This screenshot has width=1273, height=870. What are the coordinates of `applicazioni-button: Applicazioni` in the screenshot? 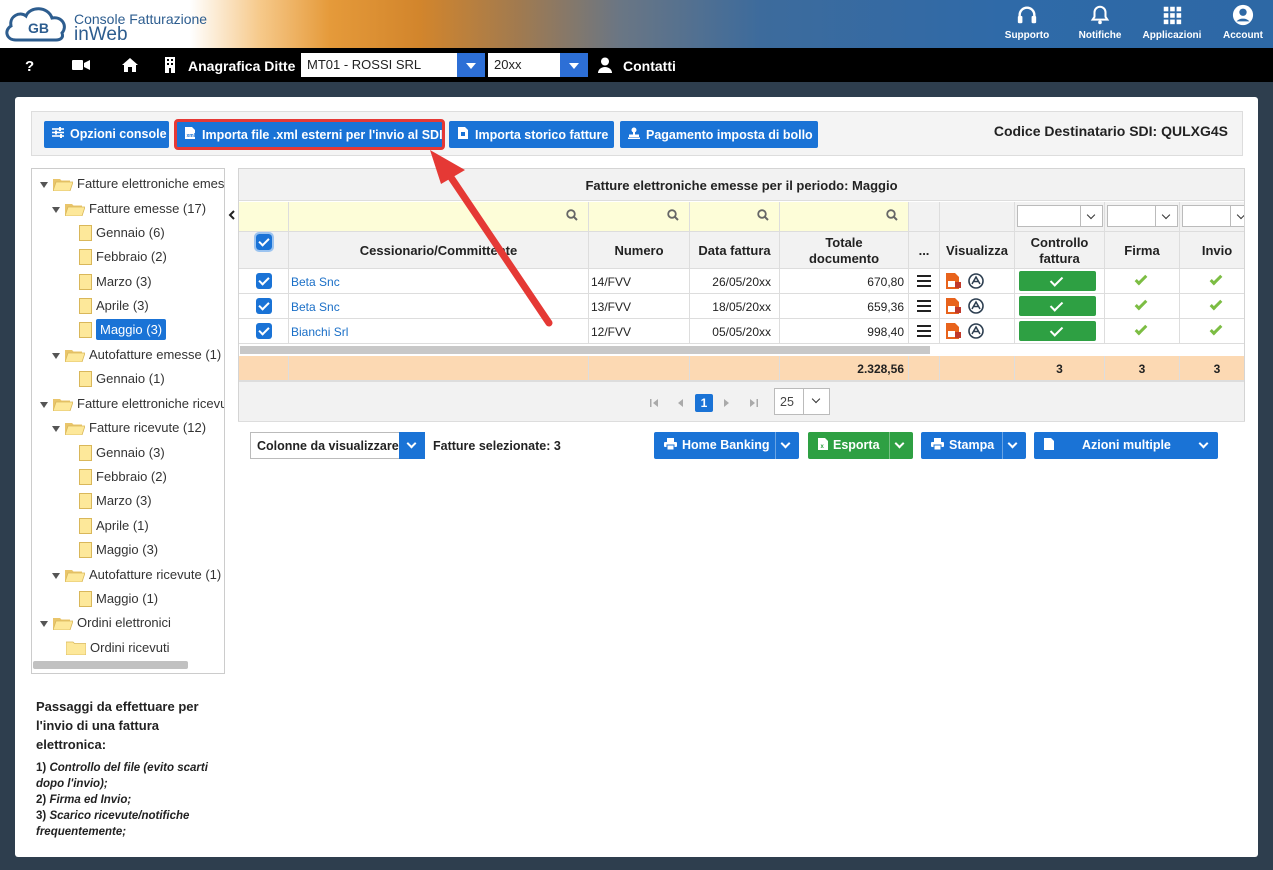 It's located at (1172, 25).